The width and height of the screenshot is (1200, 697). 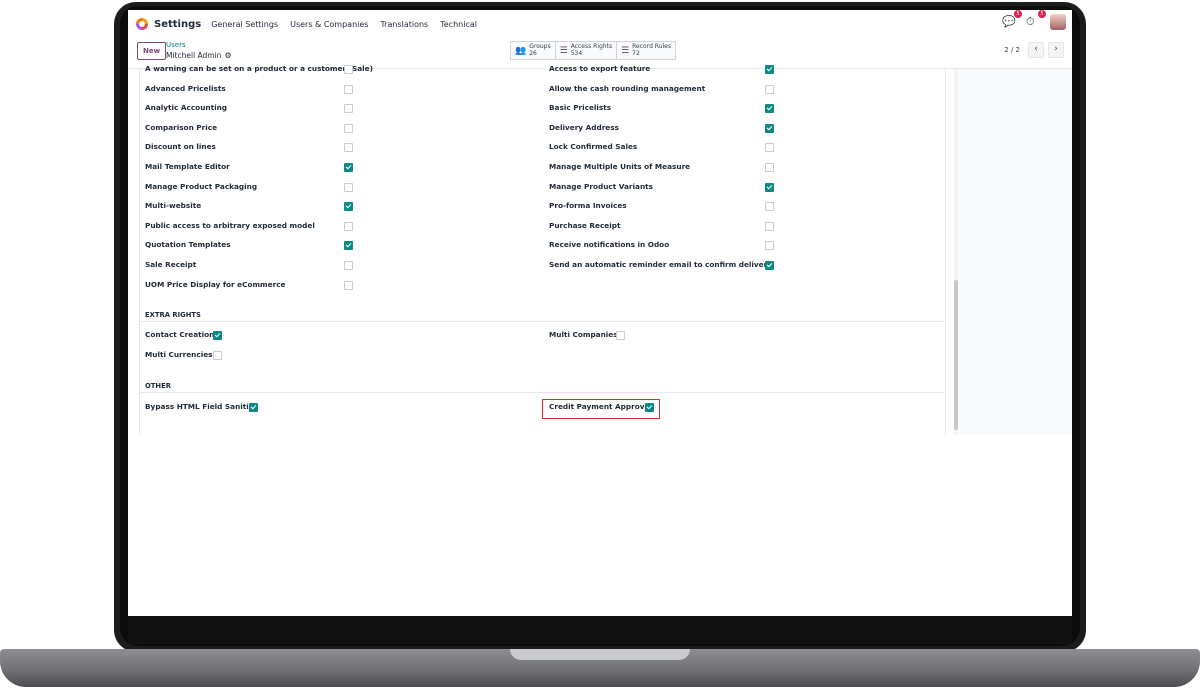 What do you see at coordinates (585, 225) in the screenshot?
I see `group-label: Purchase Receipt` at bounding box center [585, 225].